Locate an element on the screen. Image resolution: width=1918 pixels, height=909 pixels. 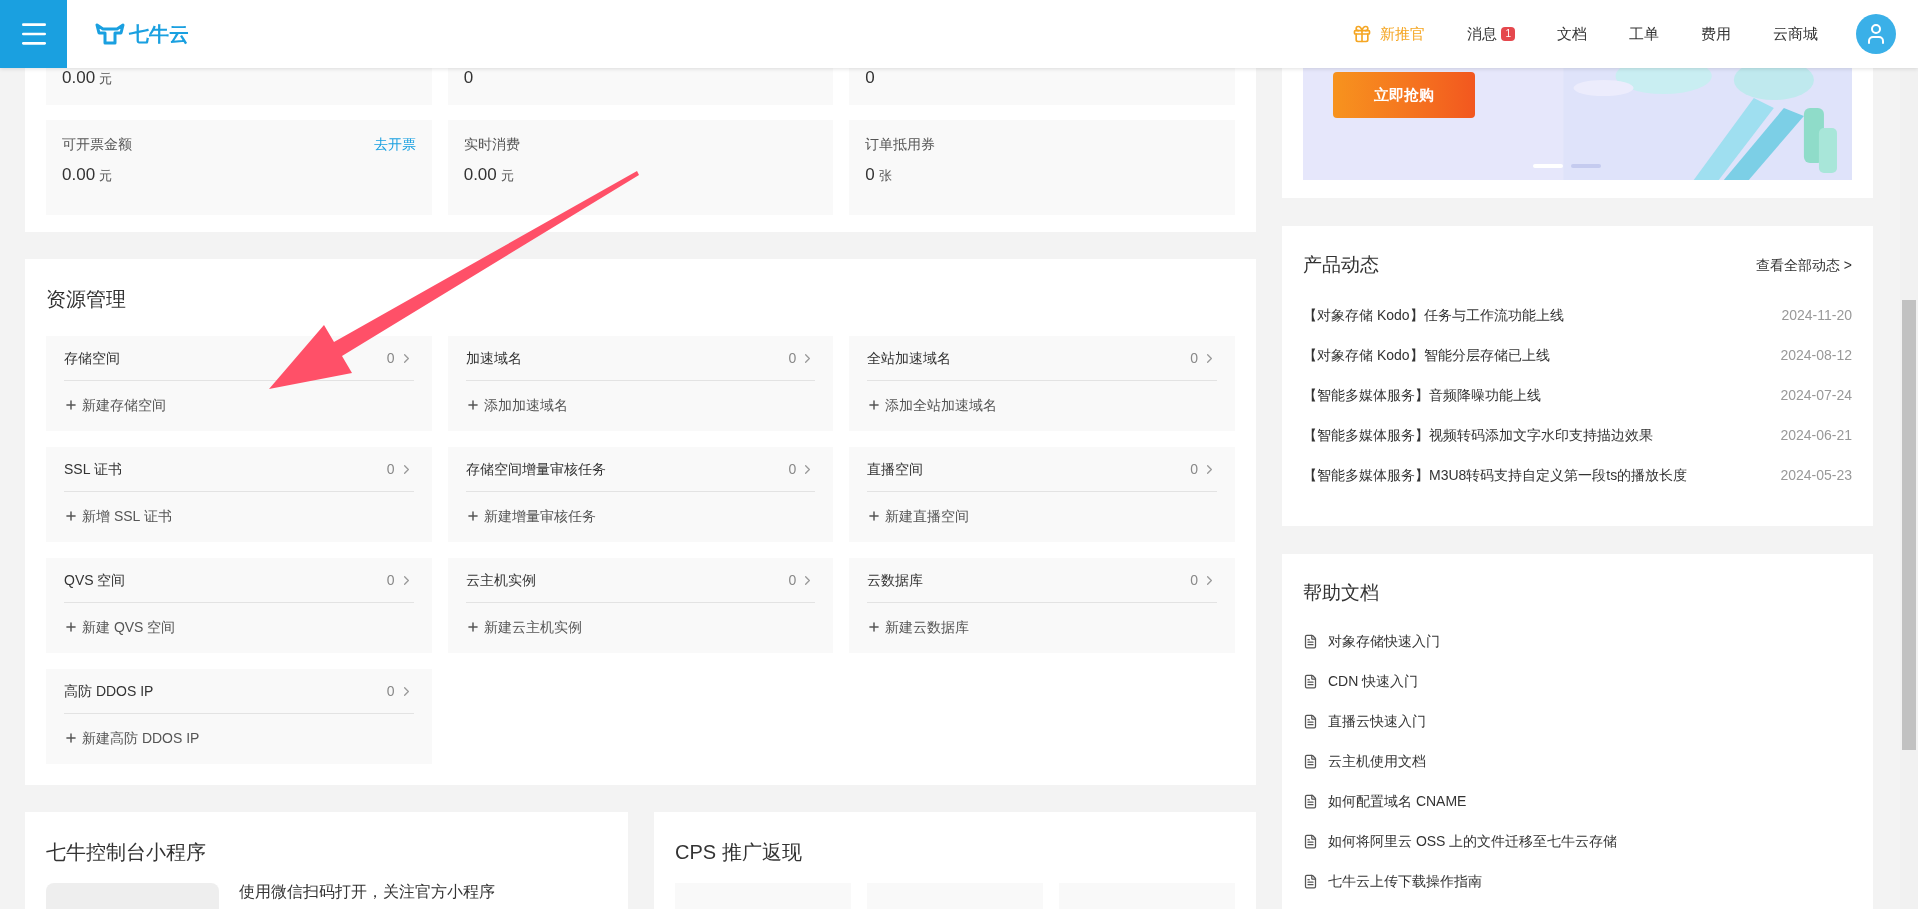
resource-name: 云数据库 is located at coordinates (895, 580).